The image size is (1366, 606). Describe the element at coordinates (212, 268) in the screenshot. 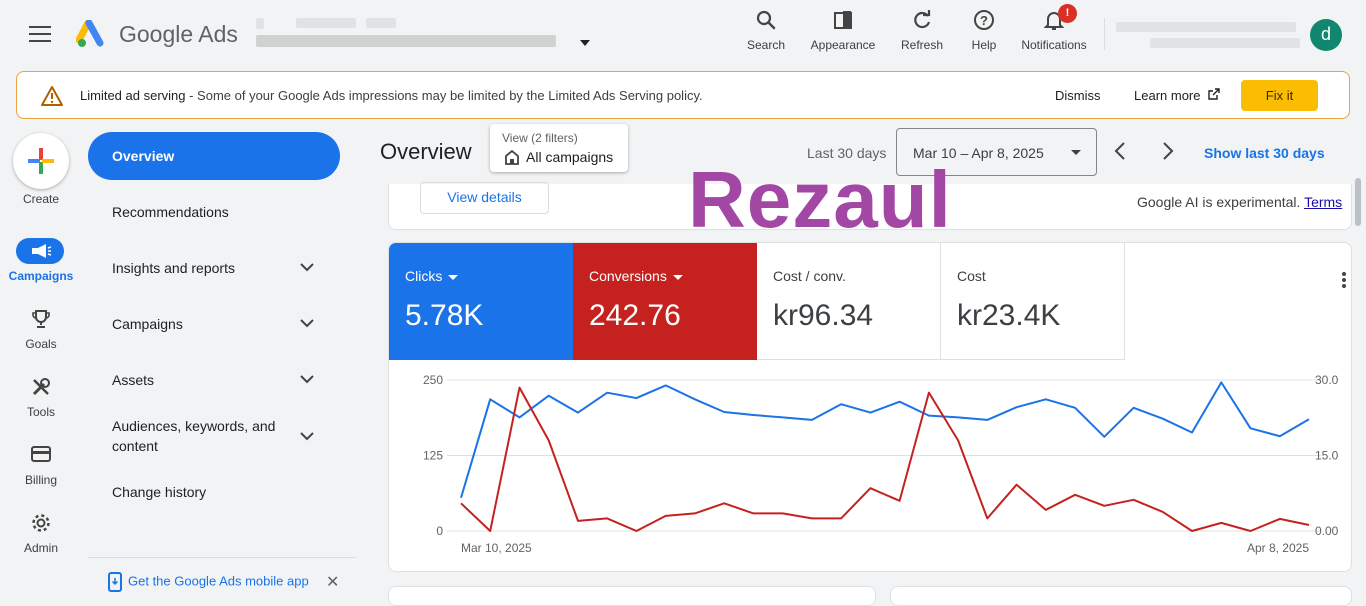

I see `nav-insights: Insights and reports` at that location.